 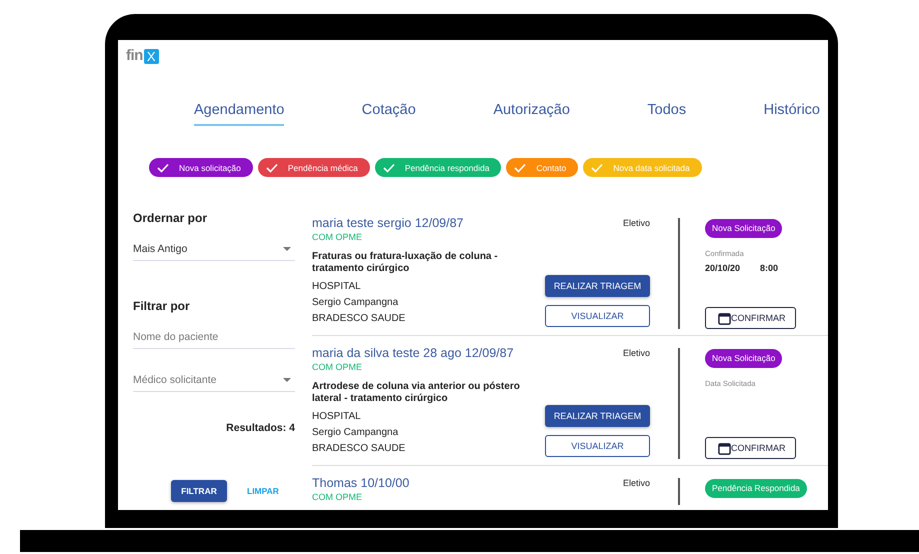 What do you see at coordinates (756, 488) in the screenshot?
I see `status-badge: Pendência Respondida` at bounding box center [756, 488].